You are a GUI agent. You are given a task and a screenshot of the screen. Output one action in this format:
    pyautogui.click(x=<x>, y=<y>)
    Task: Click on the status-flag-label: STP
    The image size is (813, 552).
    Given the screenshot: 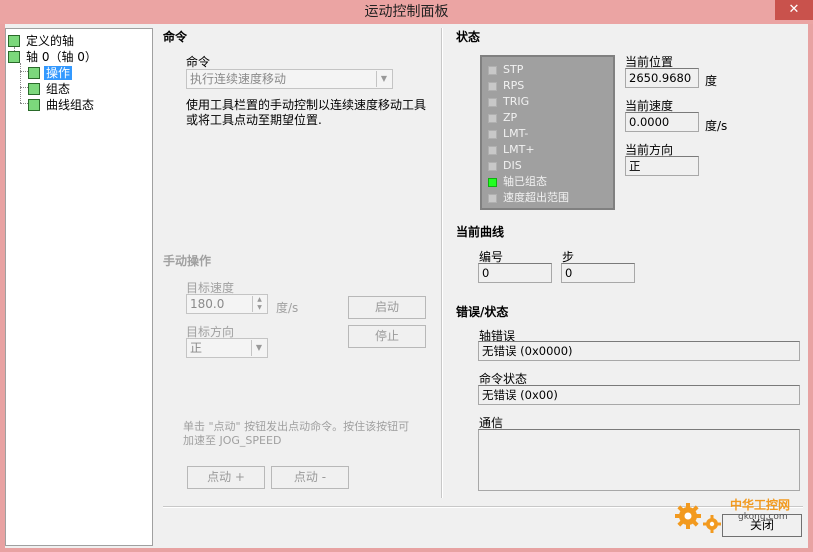 What is the action you would take?
    pyautogui.click(x=513, y=69)
    